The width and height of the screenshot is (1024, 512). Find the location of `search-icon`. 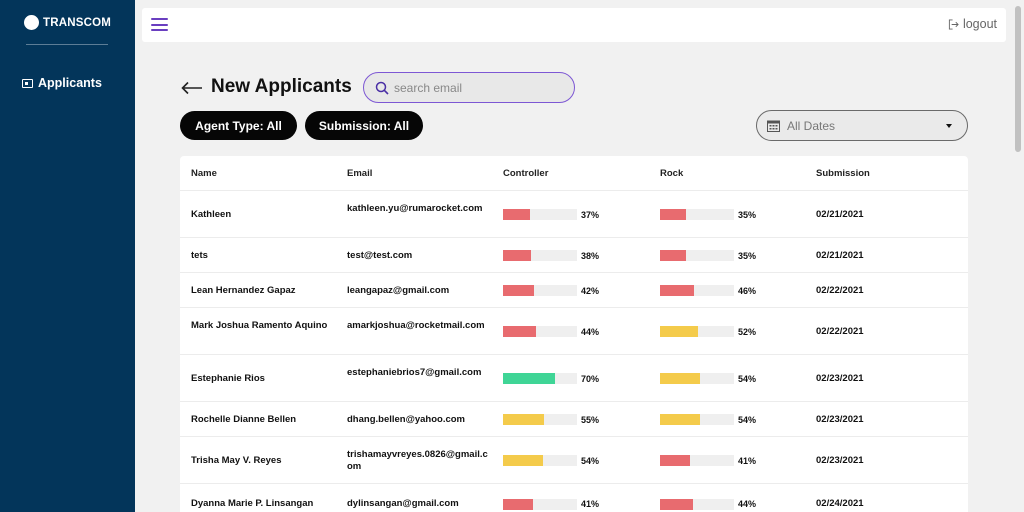

search-icon is located at coordinates (382, 88).